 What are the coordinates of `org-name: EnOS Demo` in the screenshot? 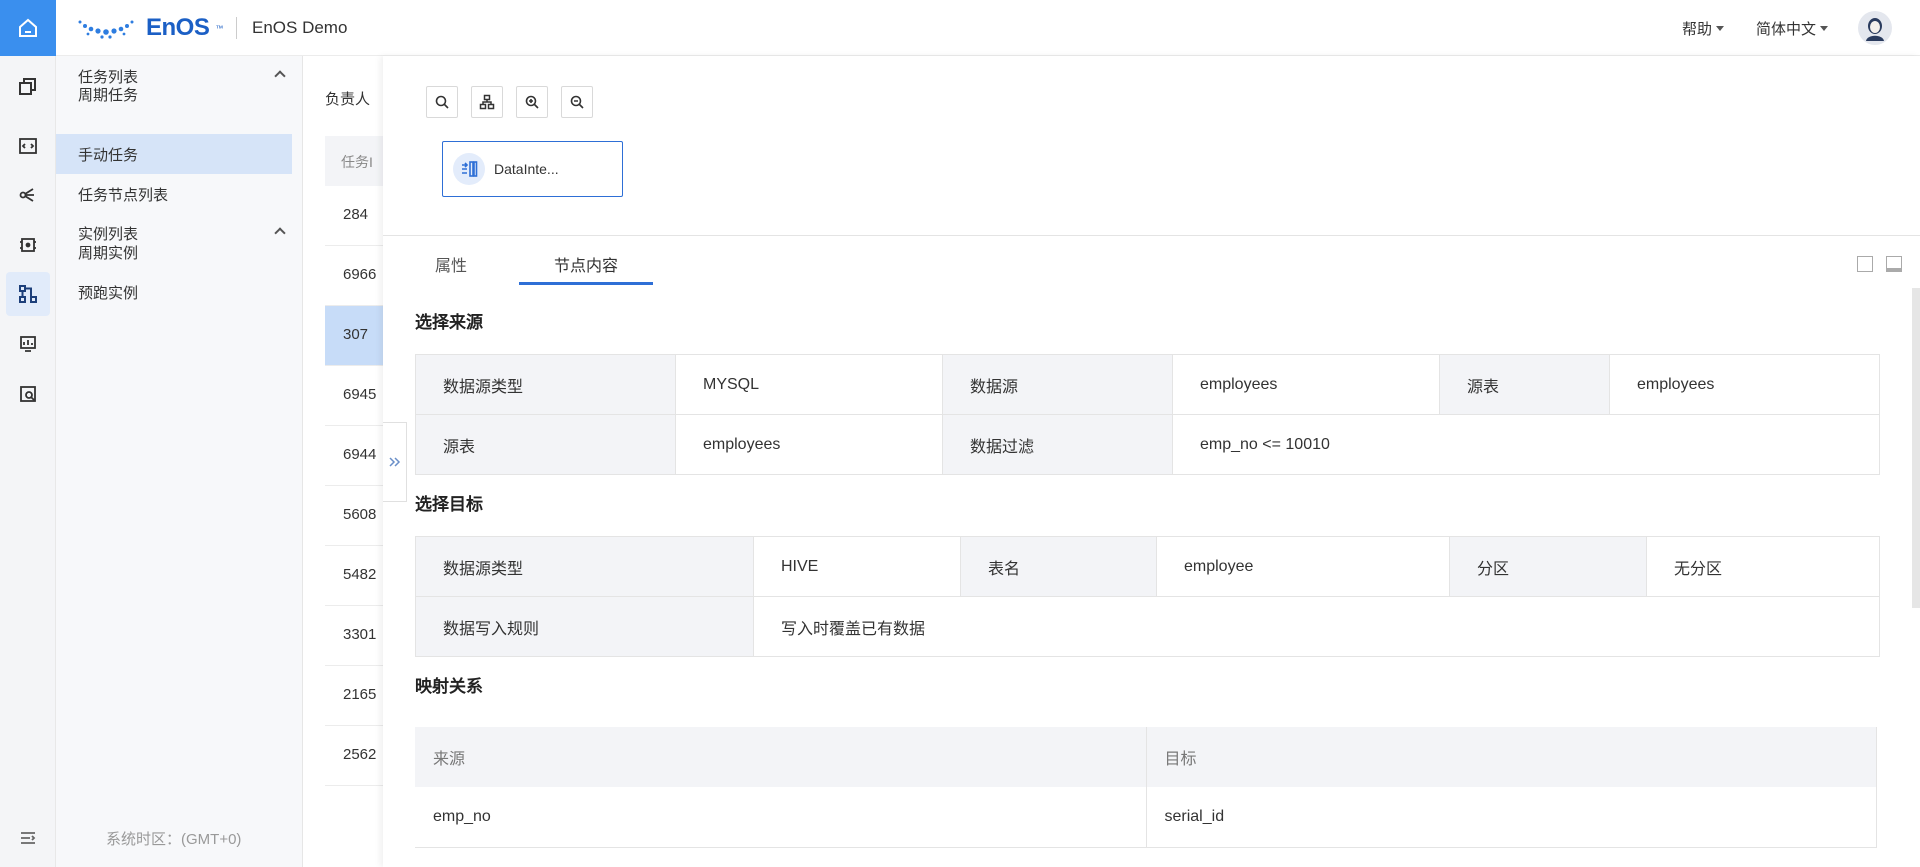 It's located at (300, 27).